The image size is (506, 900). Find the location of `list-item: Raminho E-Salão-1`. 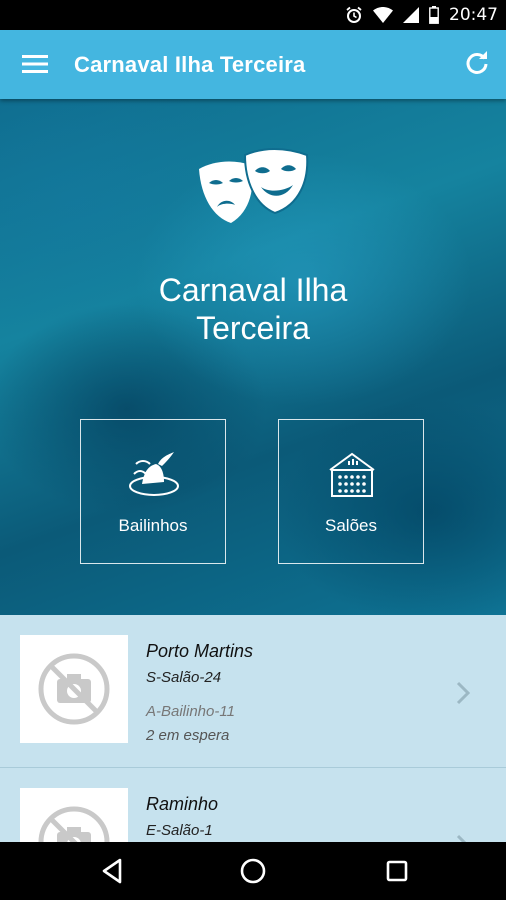

list-item: Raminho E-Salão-1 is located at coordinates (253, 805).